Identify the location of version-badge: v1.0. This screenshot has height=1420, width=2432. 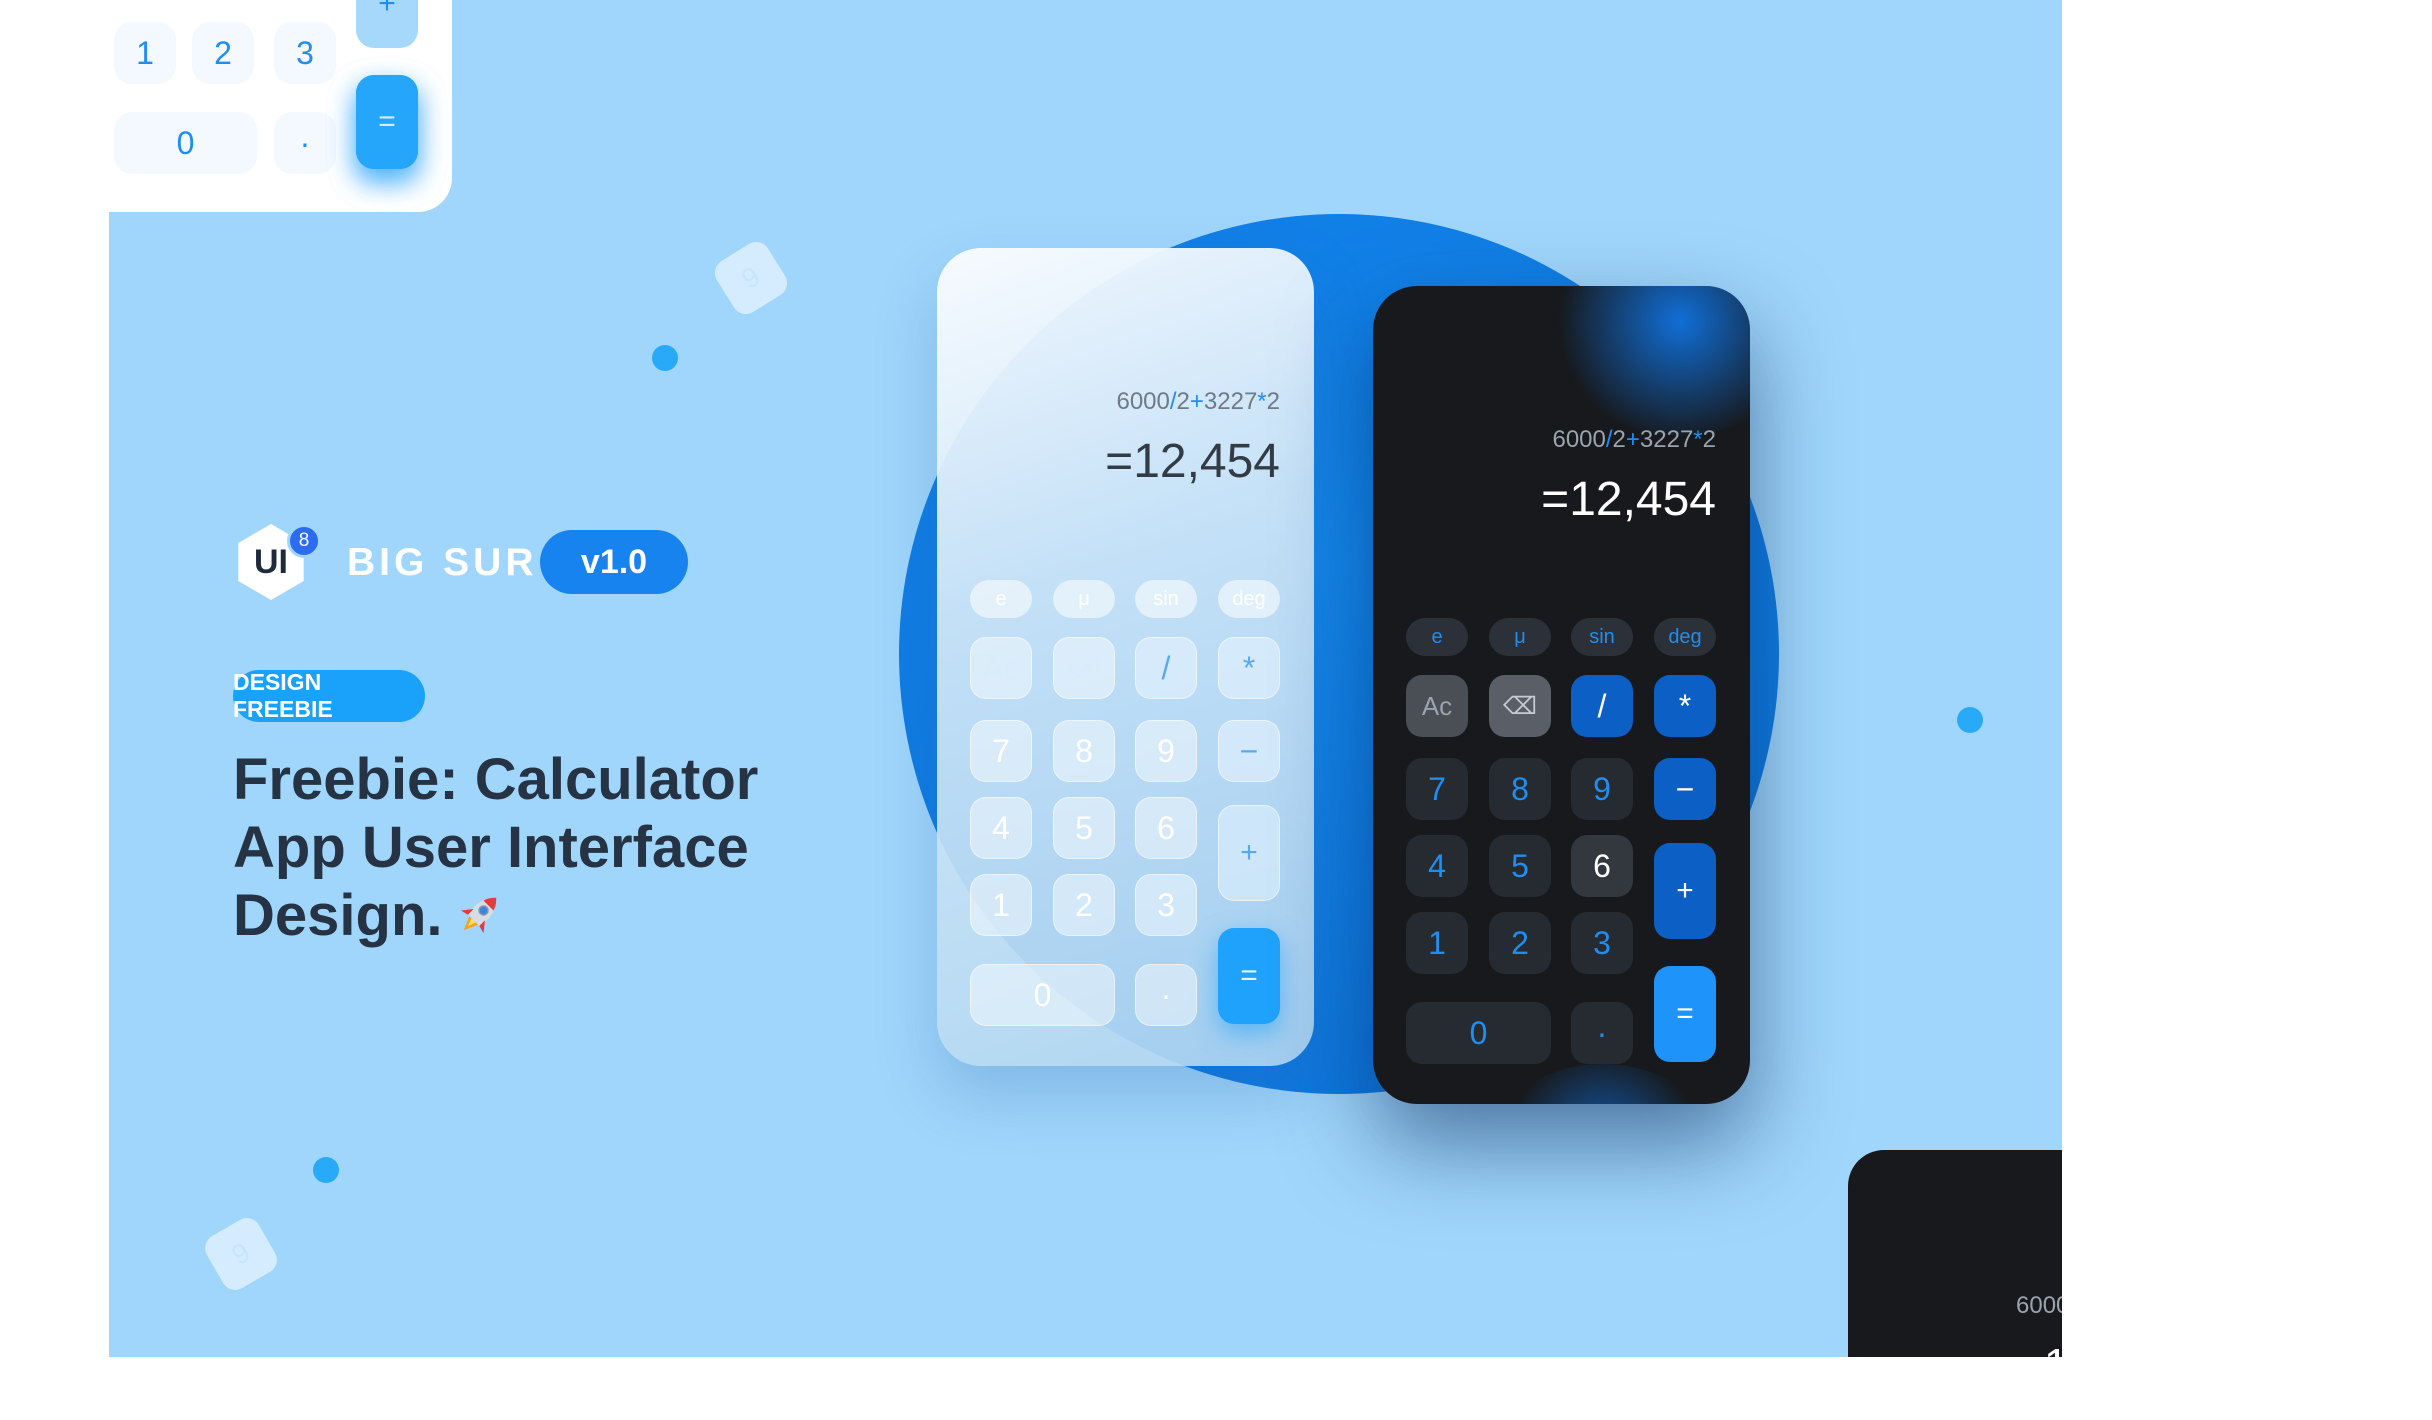
(614, 562).